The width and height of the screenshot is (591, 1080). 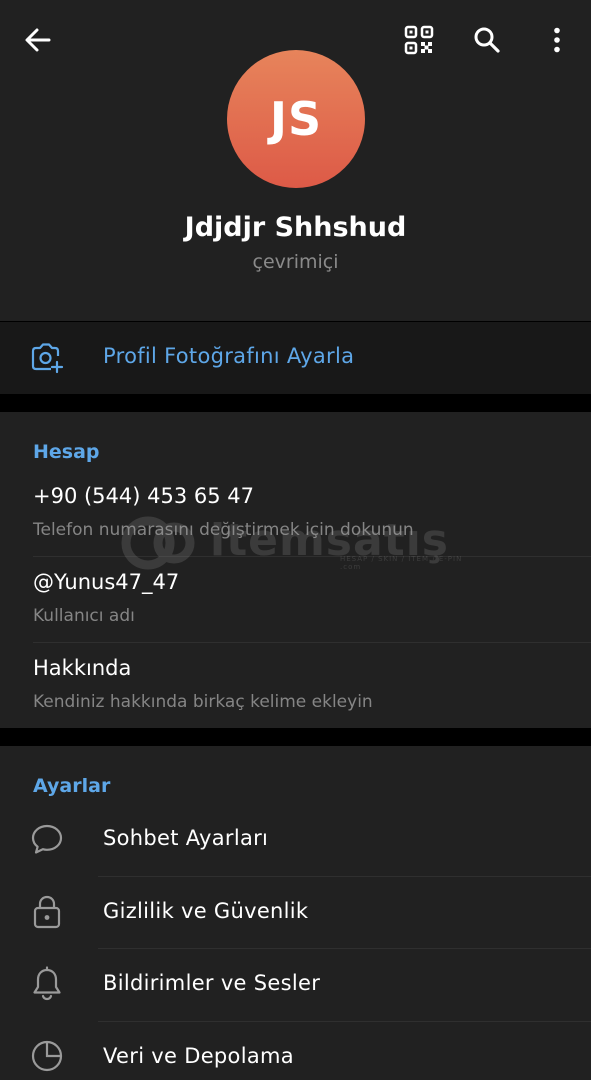 What do you see at coordinates (212, 983) in the screenshot?
I see `notifications-sounds-label: Bildirimler ve Sesler` at bounding box center [212, 983].